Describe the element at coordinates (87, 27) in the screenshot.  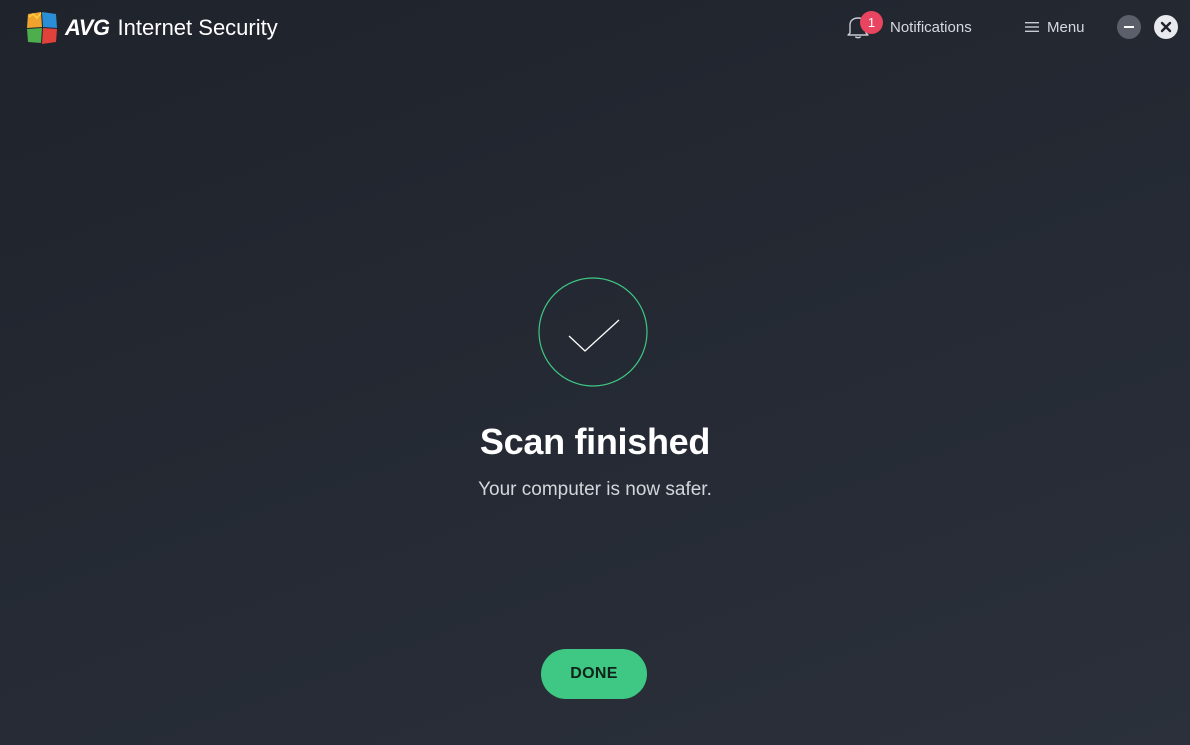
I see `brand-name: AVG` at that location.